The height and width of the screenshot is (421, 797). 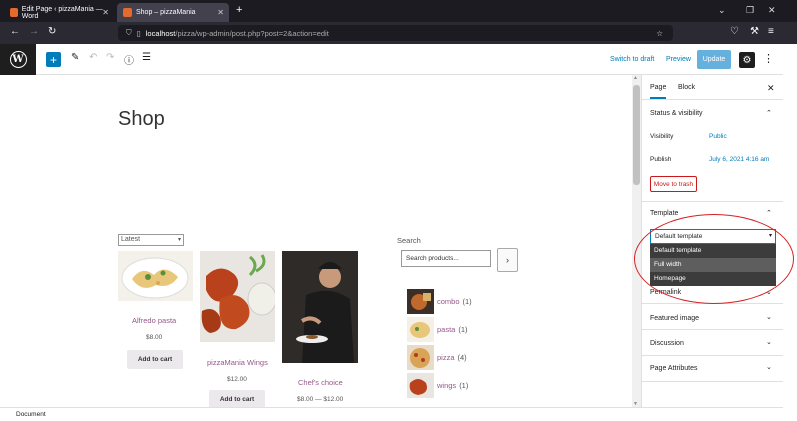 I want to click on pasta-image-icon, so click(x=155, y=276).